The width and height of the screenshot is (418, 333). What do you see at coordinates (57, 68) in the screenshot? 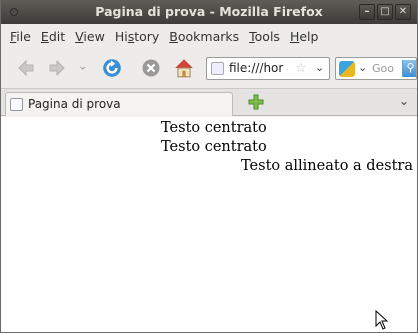
I see `forward-arrow-icon` at bounding box center [57, 68].